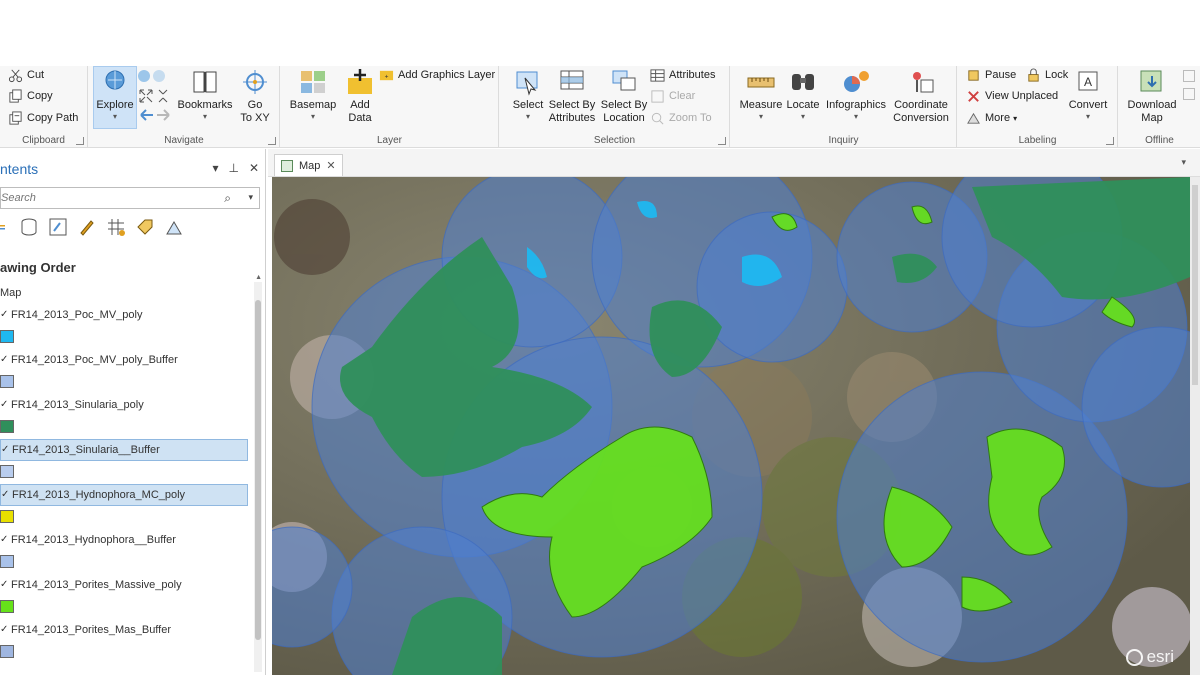 This screenshot has height=675, width=1200. I want to click on fixed-zoom-icon, so click(154, 96).